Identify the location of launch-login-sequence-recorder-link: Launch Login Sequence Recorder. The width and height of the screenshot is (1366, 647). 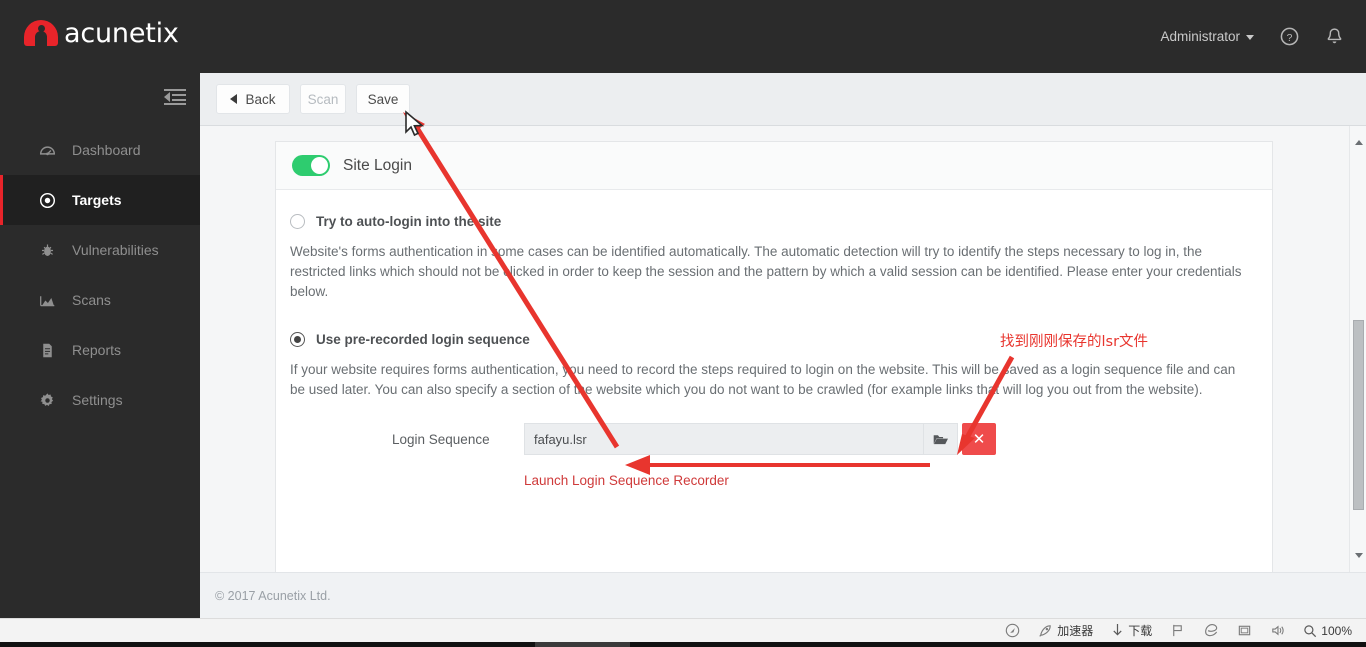
(509, 480).